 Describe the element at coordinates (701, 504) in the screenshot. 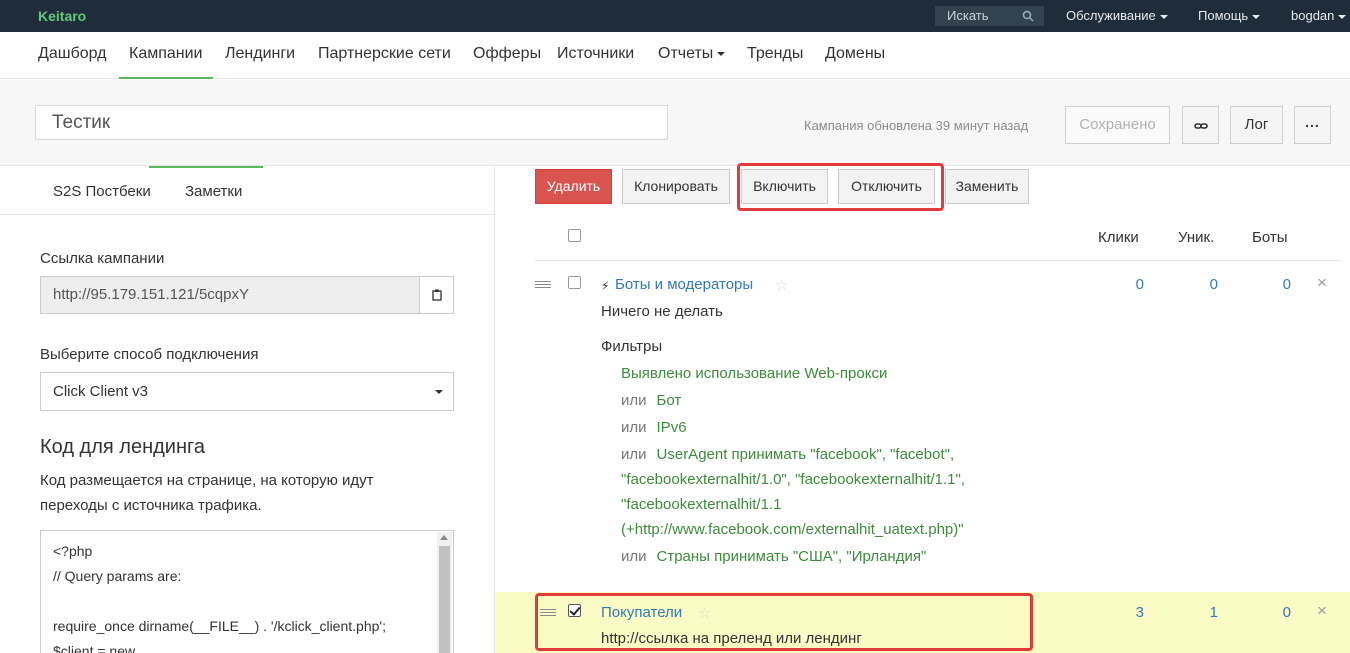

I see `filter-item: "facebookexternalhit/1.1` at that location.